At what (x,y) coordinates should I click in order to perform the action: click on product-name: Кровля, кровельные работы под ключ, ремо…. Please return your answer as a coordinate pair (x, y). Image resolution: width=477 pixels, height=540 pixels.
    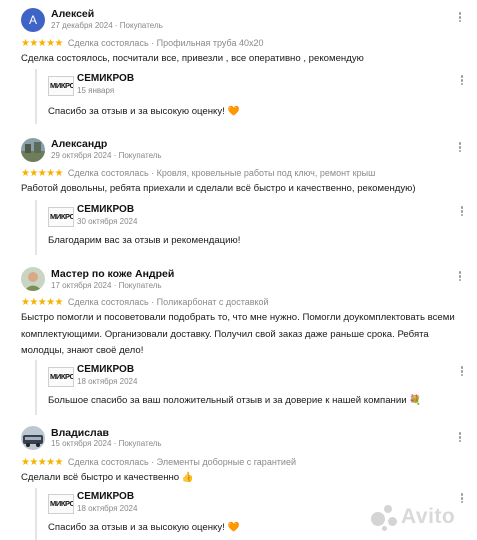
    Looking at the image, I should click on (266, 173).